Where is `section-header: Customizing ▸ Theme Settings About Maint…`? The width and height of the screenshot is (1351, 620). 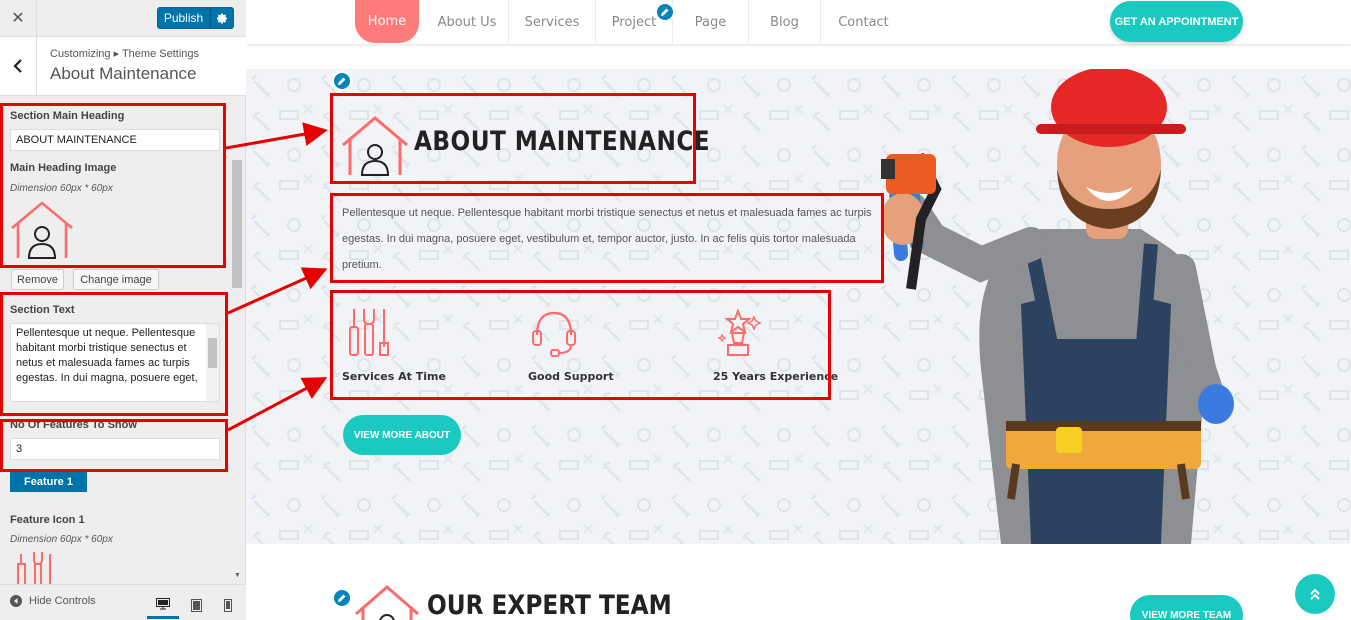 section-header: Customizing ▸ Theme Settings About Maint… is located at coordinates (123, 66).